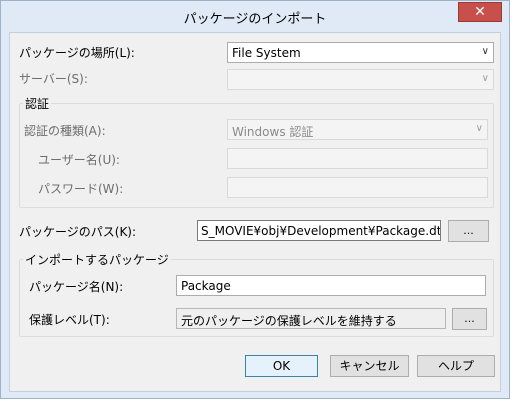  Describe the element at coordinates (331, 285) in the screenshot. I see `package-name-input: Package` at that location.